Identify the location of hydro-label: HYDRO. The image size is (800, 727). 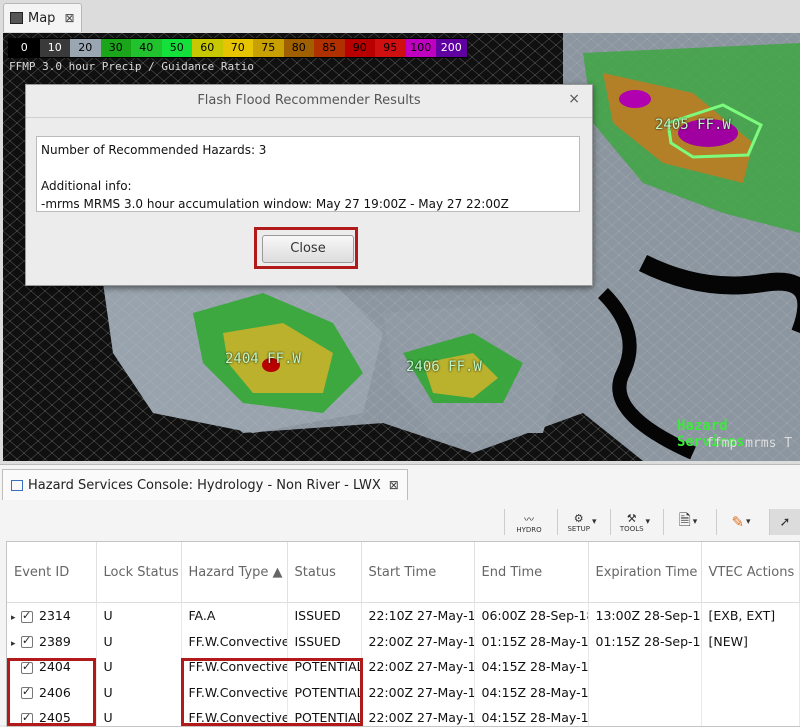
(529, 529).